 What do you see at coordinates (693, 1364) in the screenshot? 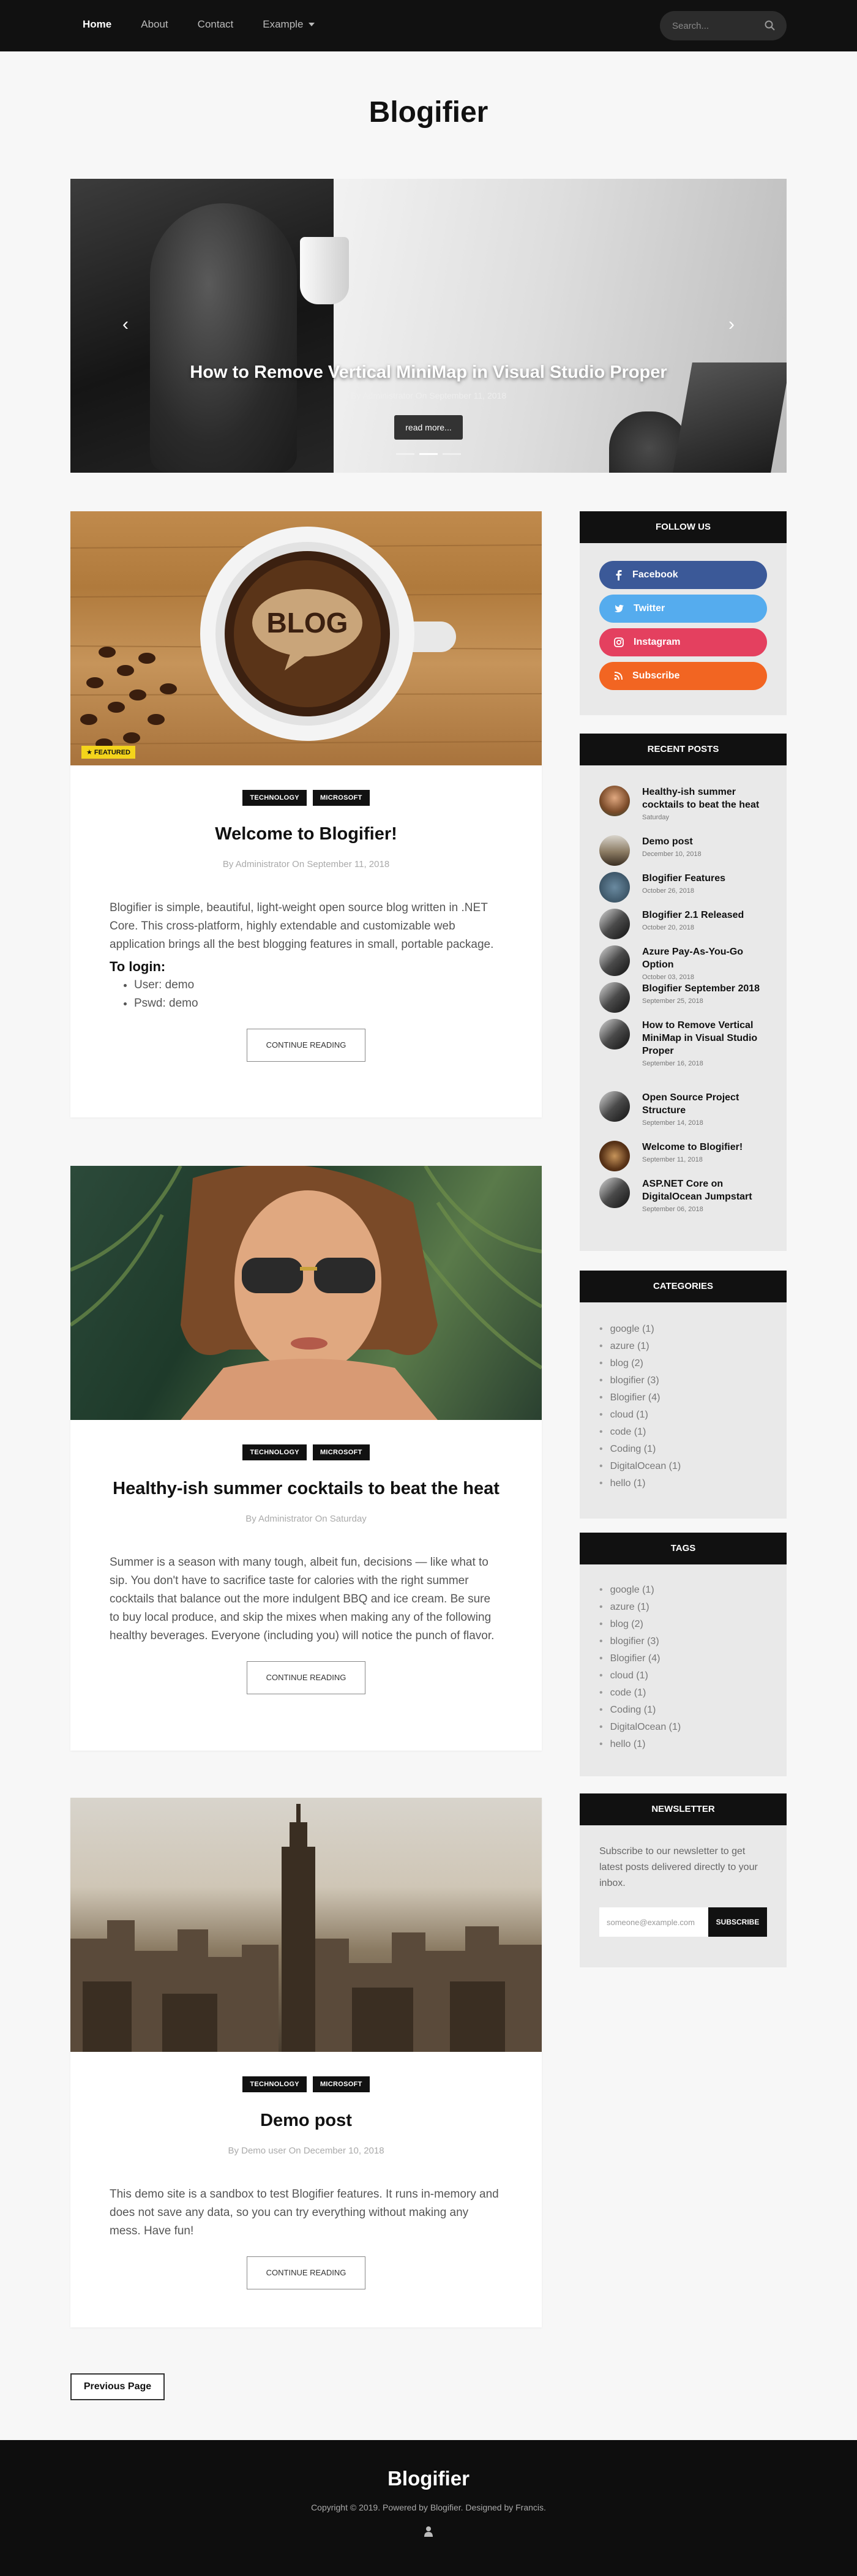
I see `category-link: blog (2)` at bounding box center [693, 1364].